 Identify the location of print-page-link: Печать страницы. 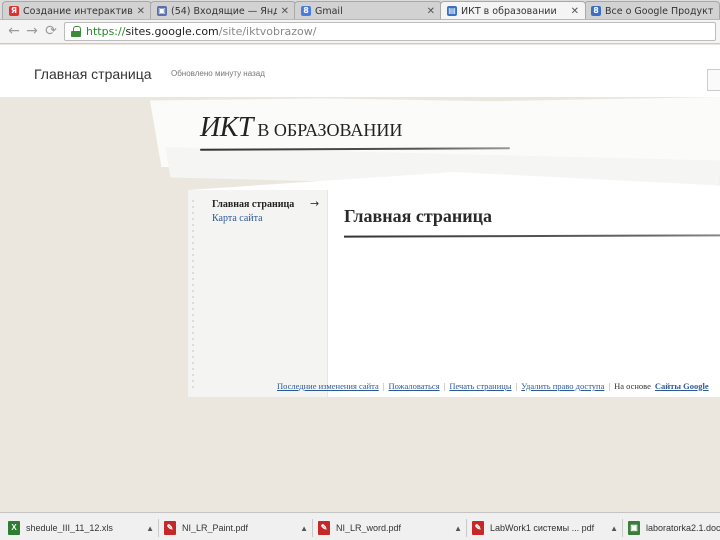
(480, 386).